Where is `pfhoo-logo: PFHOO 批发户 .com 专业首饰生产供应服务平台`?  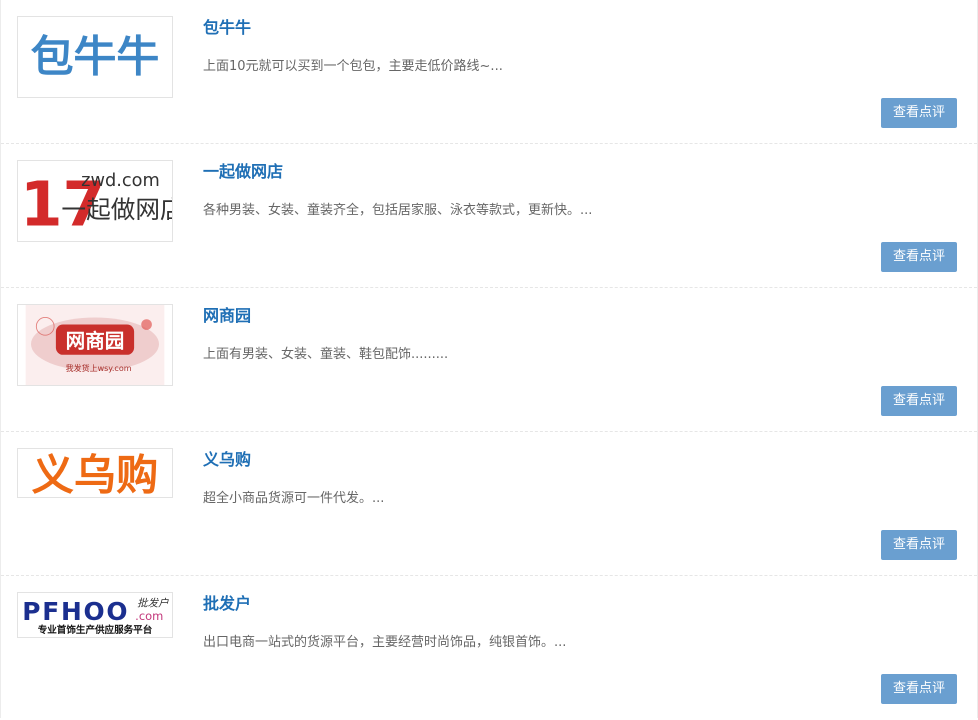
pfhoo-logo: PFHOO 批发户 .com 专业首饰生产供应服务平台 is located at coordinates (95, 616).